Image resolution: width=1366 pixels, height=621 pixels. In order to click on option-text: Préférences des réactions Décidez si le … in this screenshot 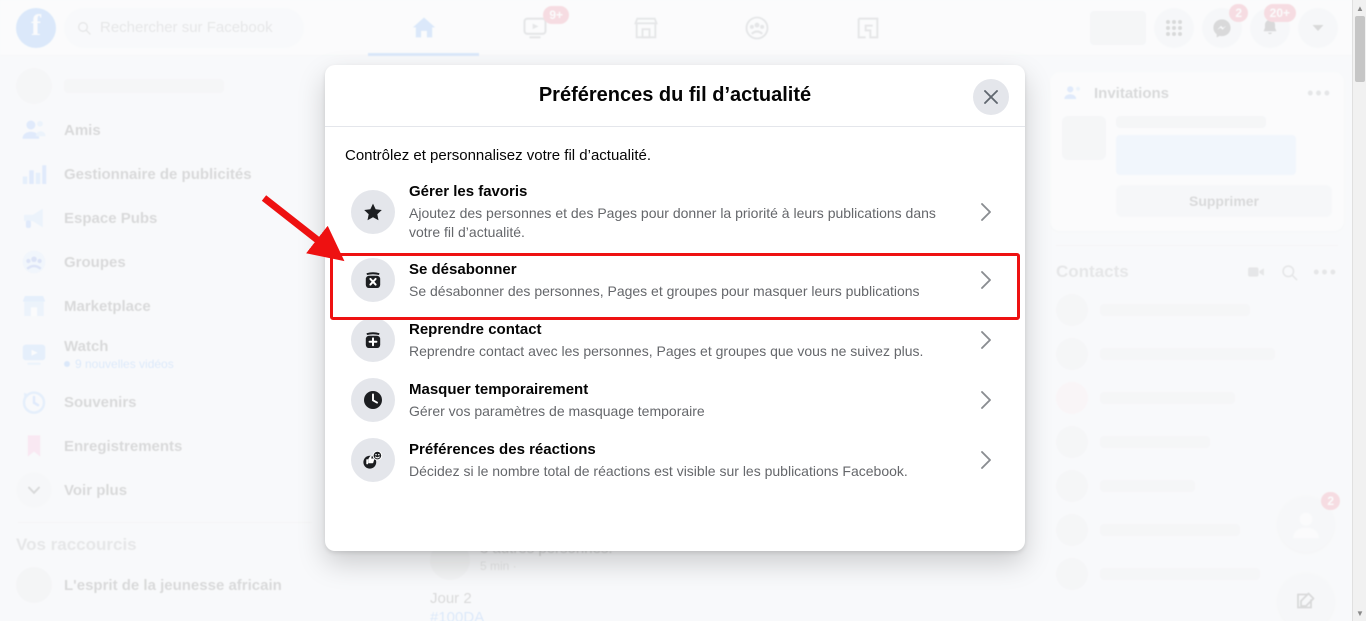, I will do `click(684, 460)`.